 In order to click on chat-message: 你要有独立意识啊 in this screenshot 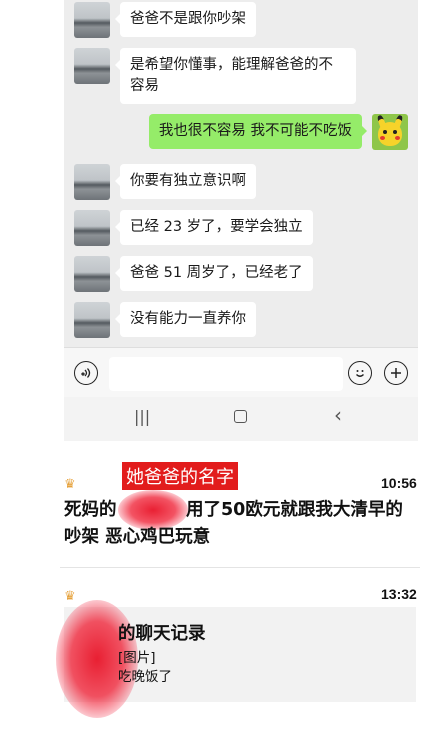, I will do `click(165, 182)`.